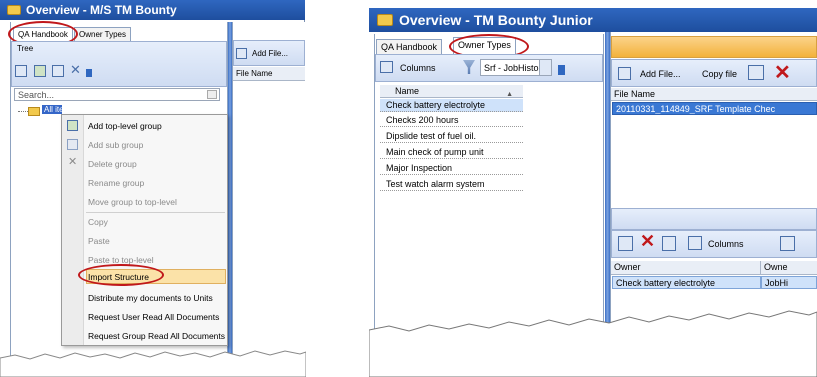 This screenshot has height=377, width=817. Describe the element at coordinates (776, 267) in the screenshot. I see `owner-type-header-label: Owne` at that location.